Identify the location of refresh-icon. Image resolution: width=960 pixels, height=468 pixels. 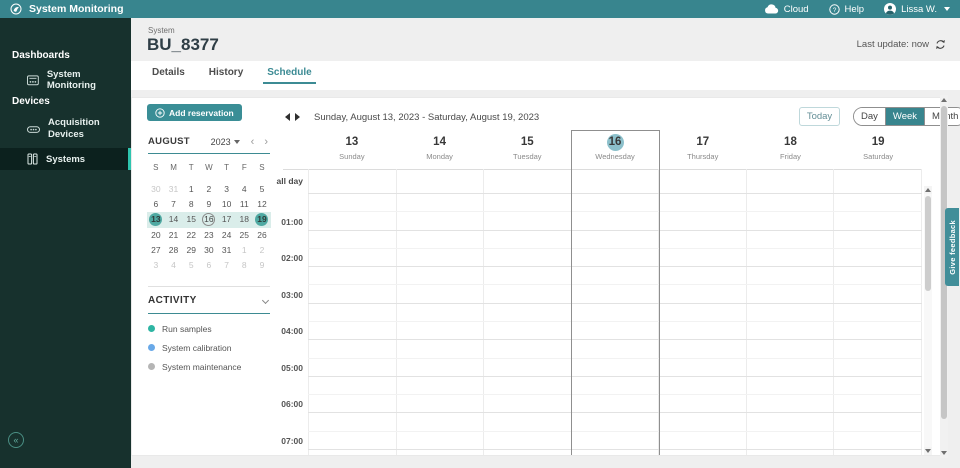
(940, 44).